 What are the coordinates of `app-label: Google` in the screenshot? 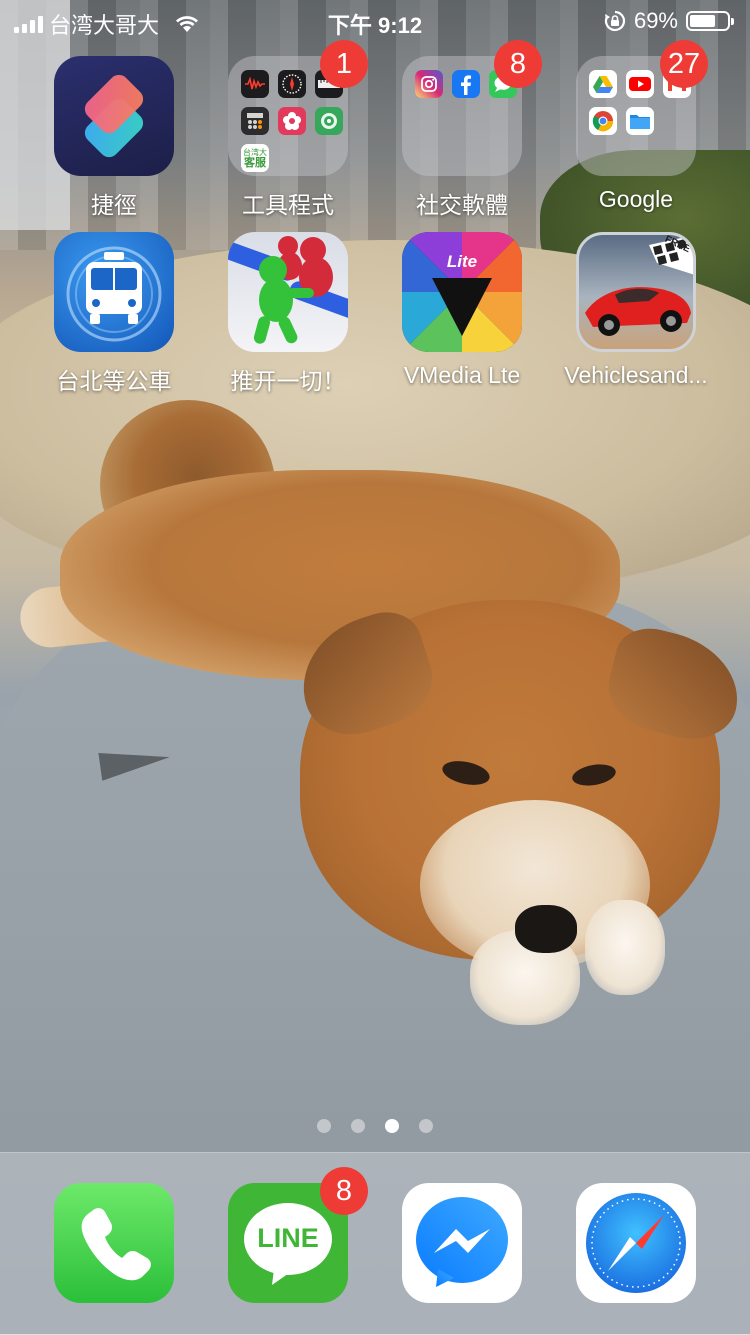 It's located at (636, 199).